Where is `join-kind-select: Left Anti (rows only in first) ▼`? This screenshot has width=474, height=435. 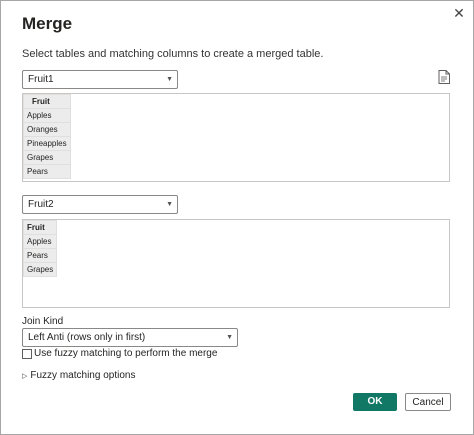
join-kind-select: Left Anti (rows only in first) ▼ is located at coordinates (130, 337).